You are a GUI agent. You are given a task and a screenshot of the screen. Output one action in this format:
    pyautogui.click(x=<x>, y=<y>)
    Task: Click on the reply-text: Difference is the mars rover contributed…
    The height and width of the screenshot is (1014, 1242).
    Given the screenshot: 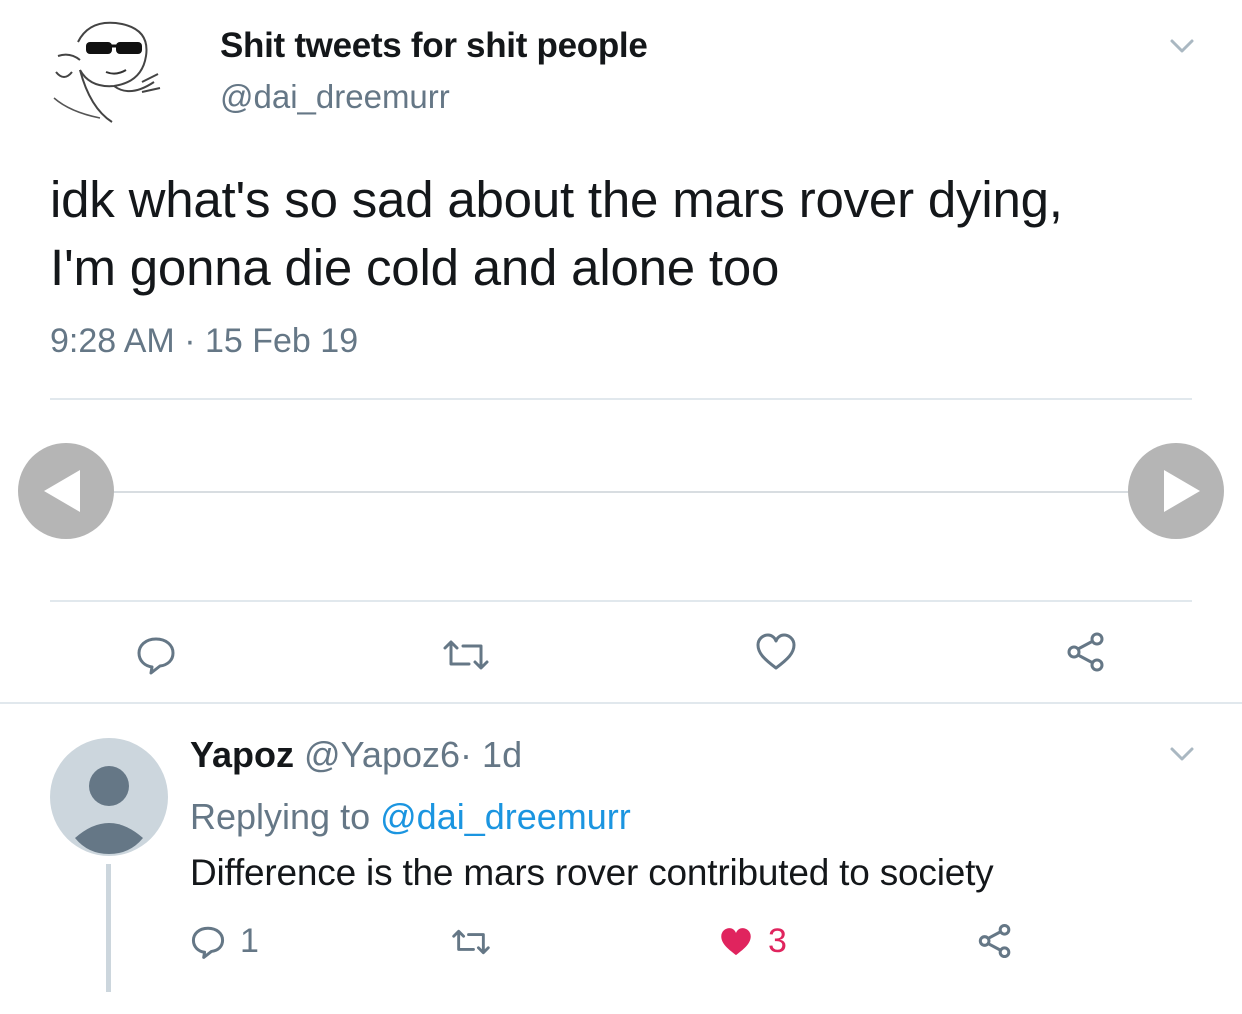 What is the action you would take?
    pyautogui.click(x=592, y=872)
    